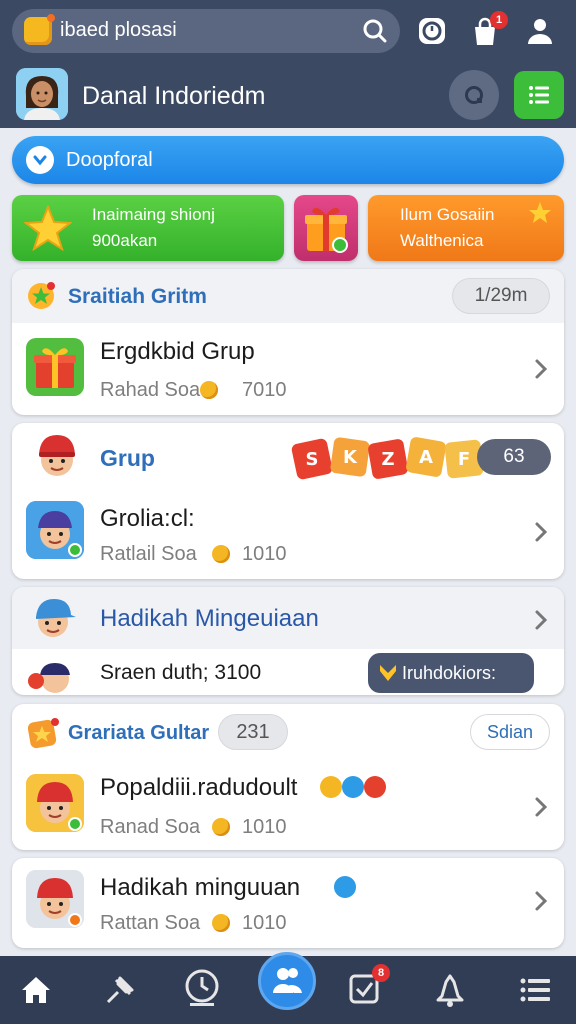 This screenshot has width=576, height=1024. Describe the element at coordinates (345, 887) in the screenshot. I see `emoji-badge-icon` at that location.